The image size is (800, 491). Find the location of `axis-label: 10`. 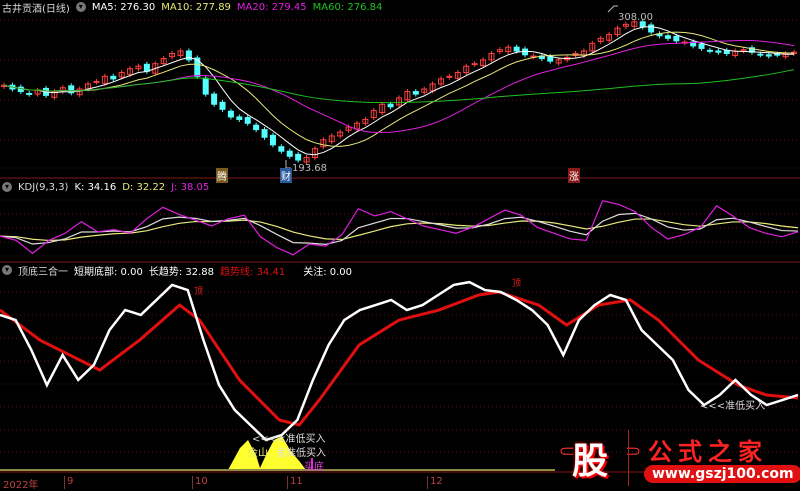

axis-label: 10 is located at coordinates (200, 482).